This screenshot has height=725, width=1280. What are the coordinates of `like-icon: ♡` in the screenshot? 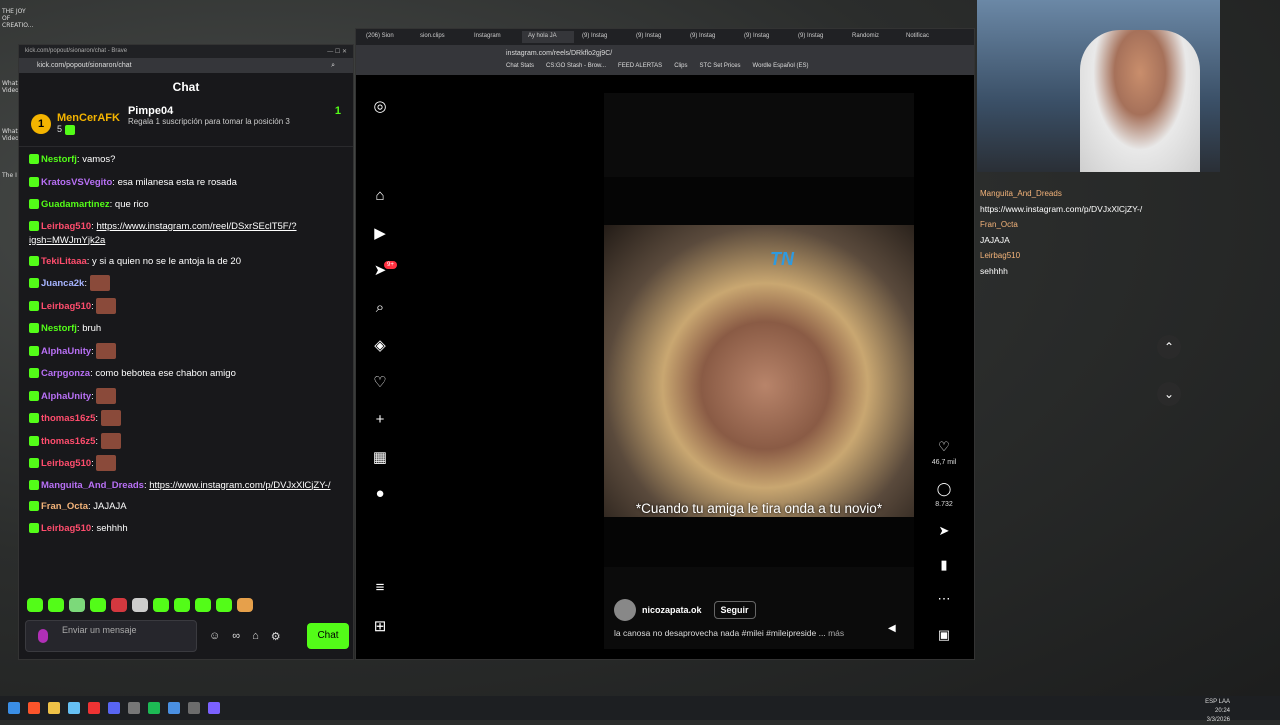 It's located at (944, 447).